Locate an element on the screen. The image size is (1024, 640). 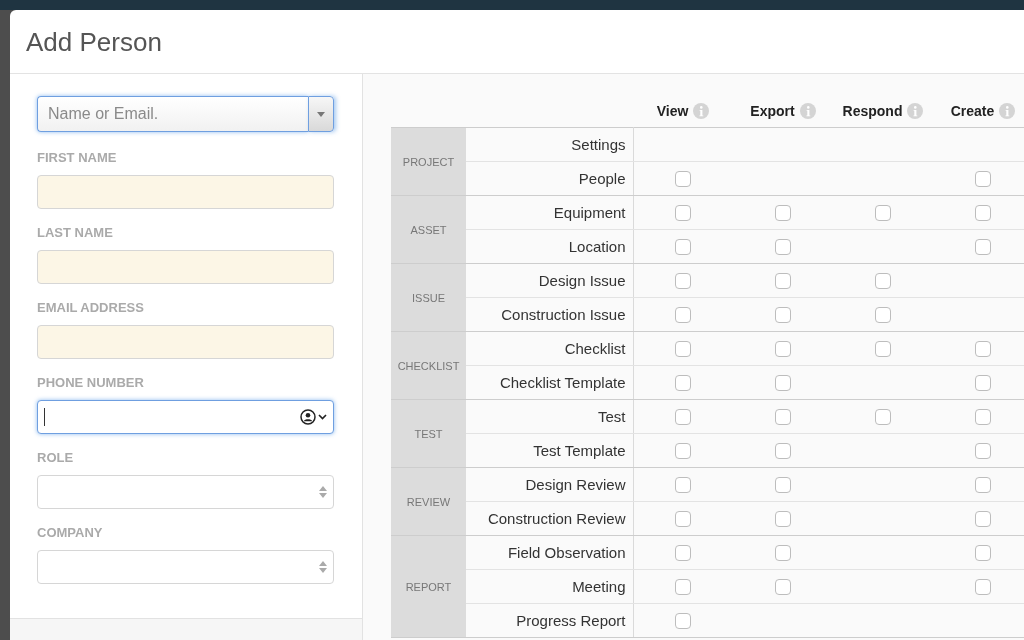
row-label: Location is located at coordinates (549, 246).